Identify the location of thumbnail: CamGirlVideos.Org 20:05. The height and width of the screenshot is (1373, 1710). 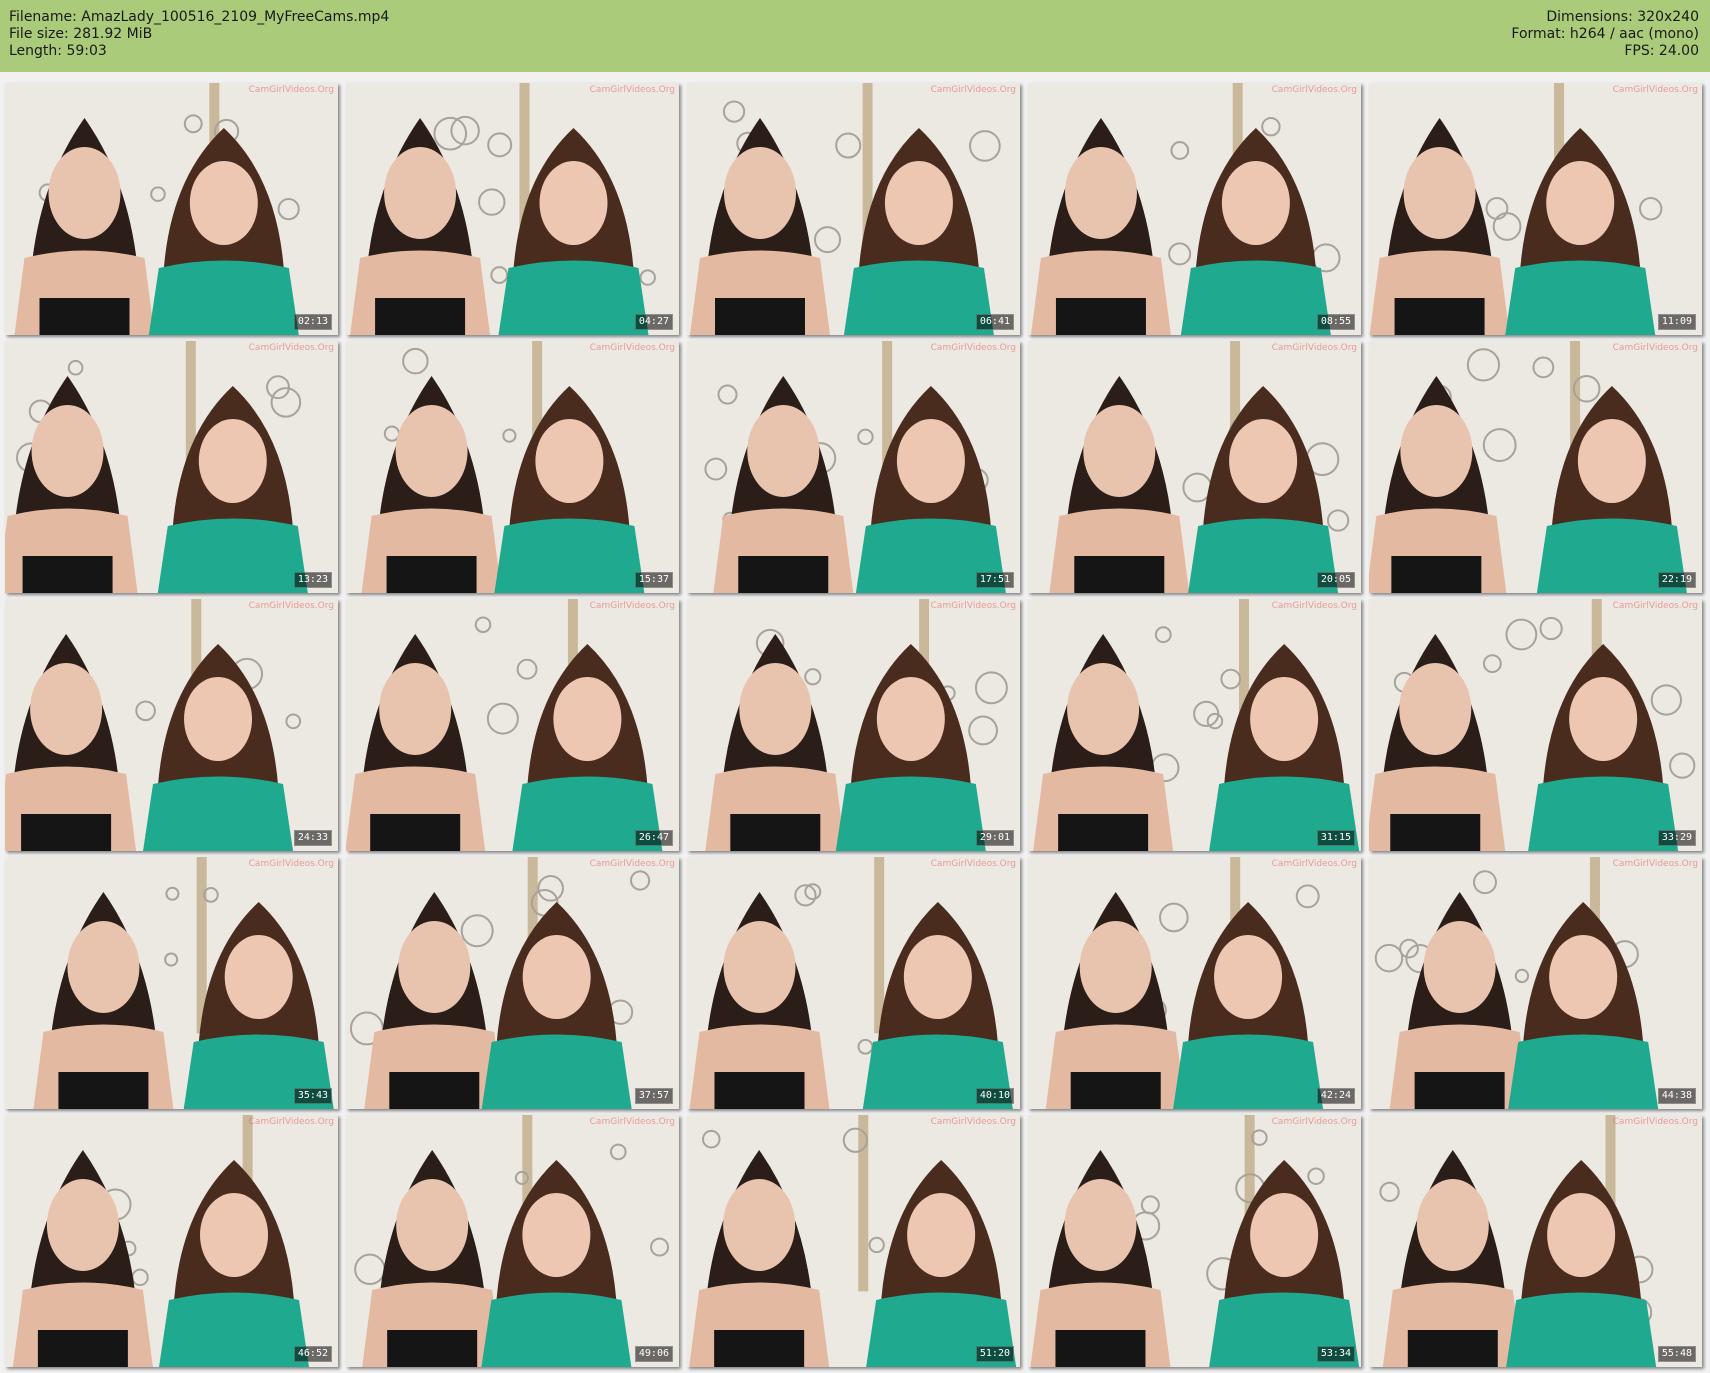
(1194, 467).